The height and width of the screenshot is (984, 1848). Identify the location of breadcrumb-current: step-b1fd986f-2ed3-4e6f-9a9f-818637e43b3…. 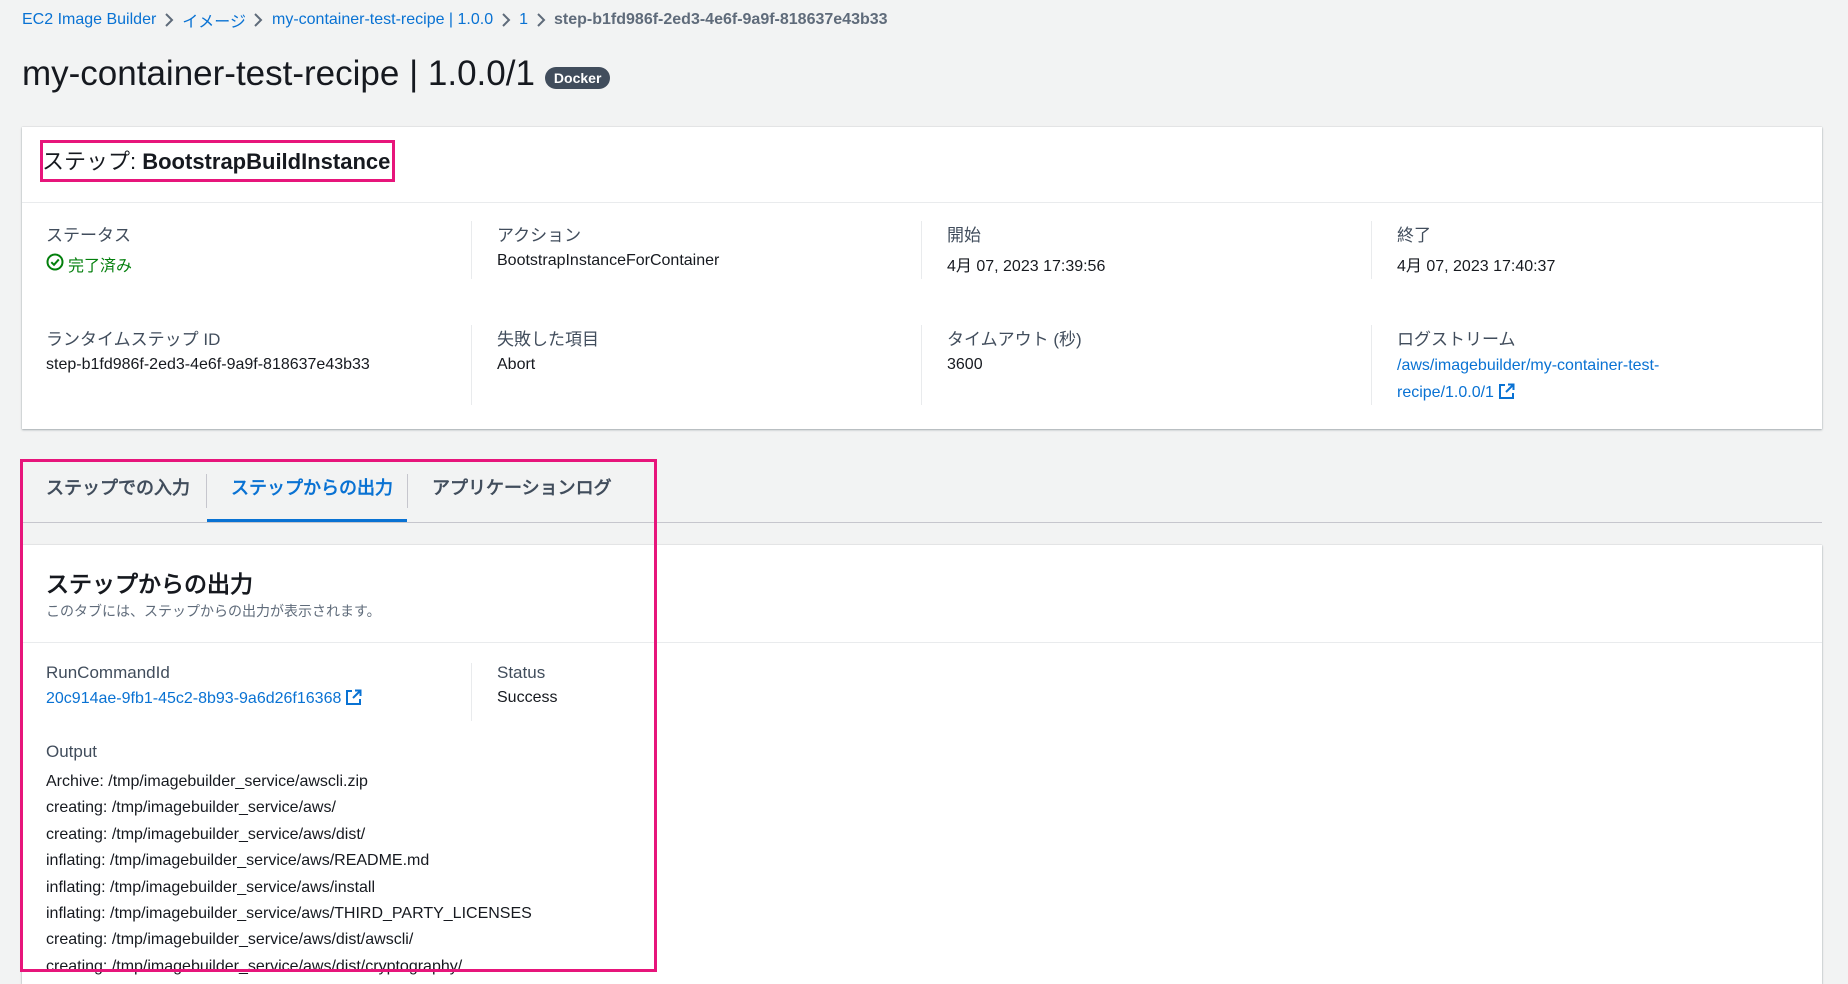
(721, 19).